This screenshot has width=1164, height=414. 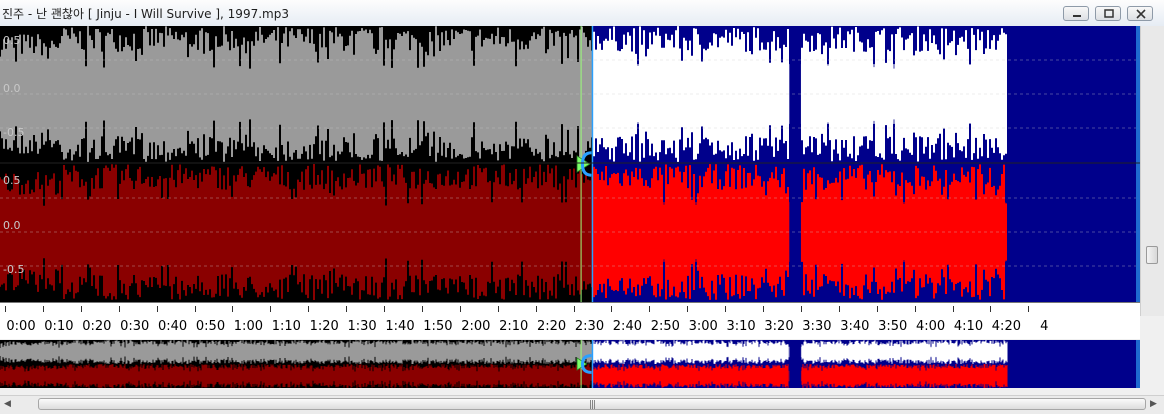 I want to click on waveform-core-right, so click(x=326, y=376).